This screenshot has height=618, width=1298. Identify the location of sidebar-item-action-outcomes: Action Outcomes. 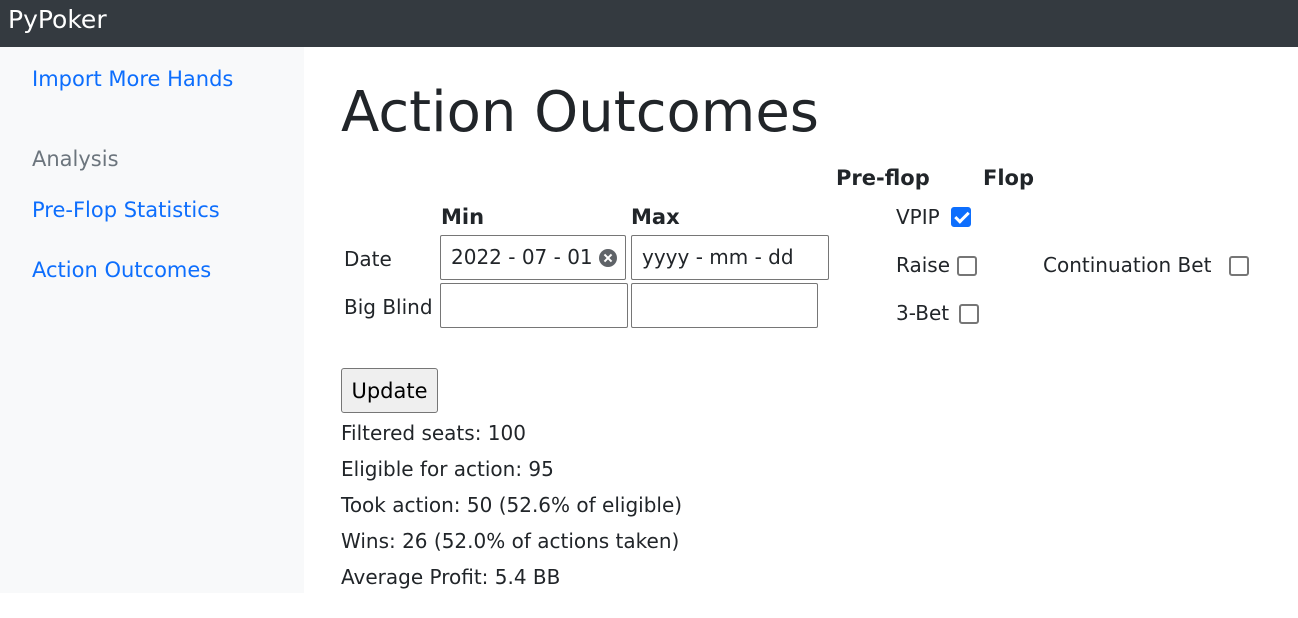
(121, 270).